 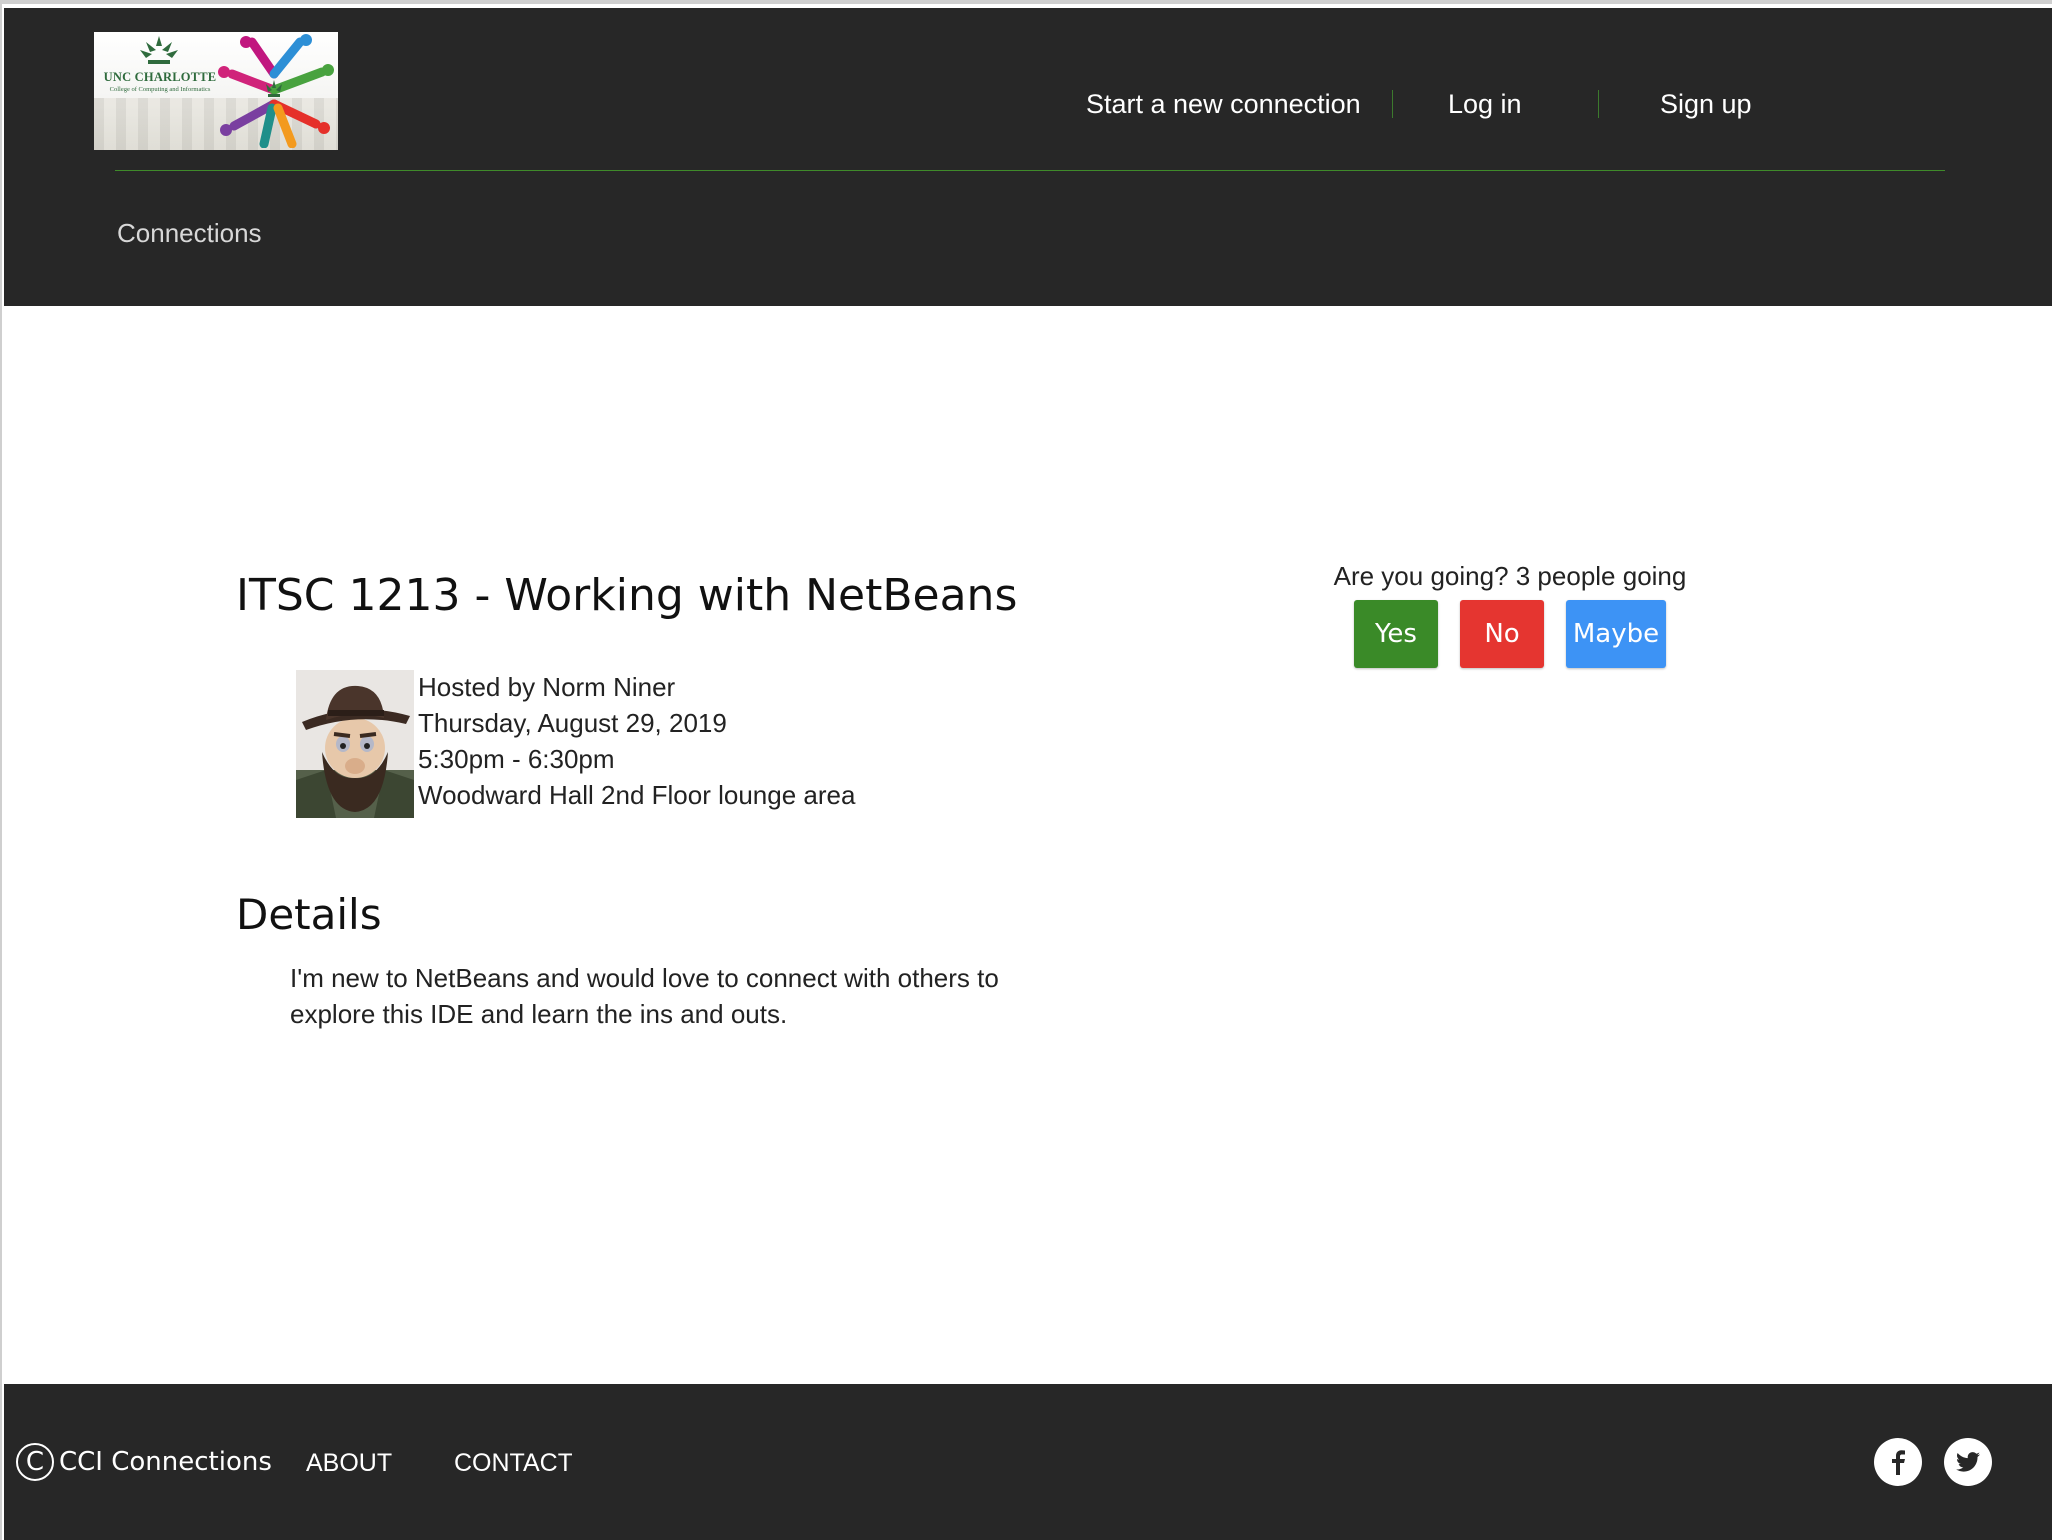 What do you see at coordinates (1485, 104) in the screenshot?
I see `nav-log-in: Log in` at bounding box center [1485, 104].